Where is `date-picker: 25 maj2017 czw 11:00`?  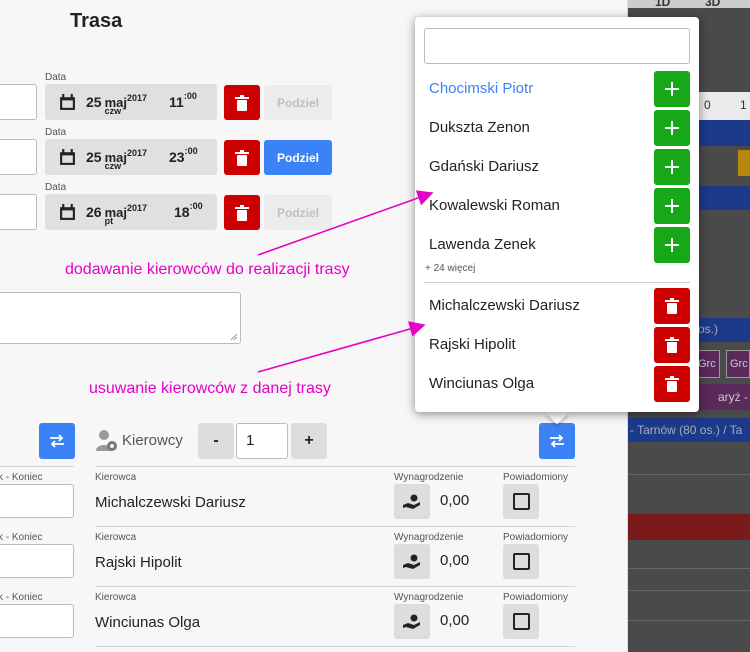 date-picker: 25 maj2017 czw 11:00 is located at coordinates (131, 102).